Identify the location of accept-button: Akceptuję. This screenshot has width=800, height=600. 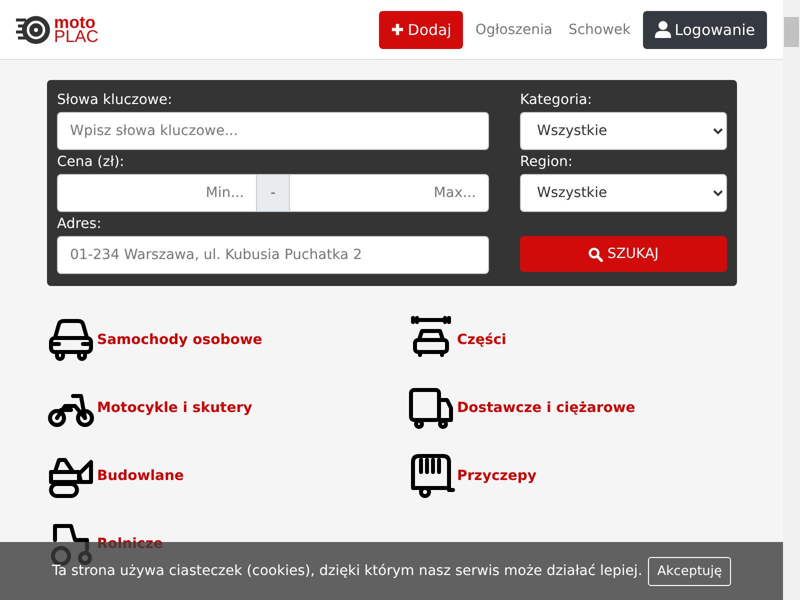
(690, 571).